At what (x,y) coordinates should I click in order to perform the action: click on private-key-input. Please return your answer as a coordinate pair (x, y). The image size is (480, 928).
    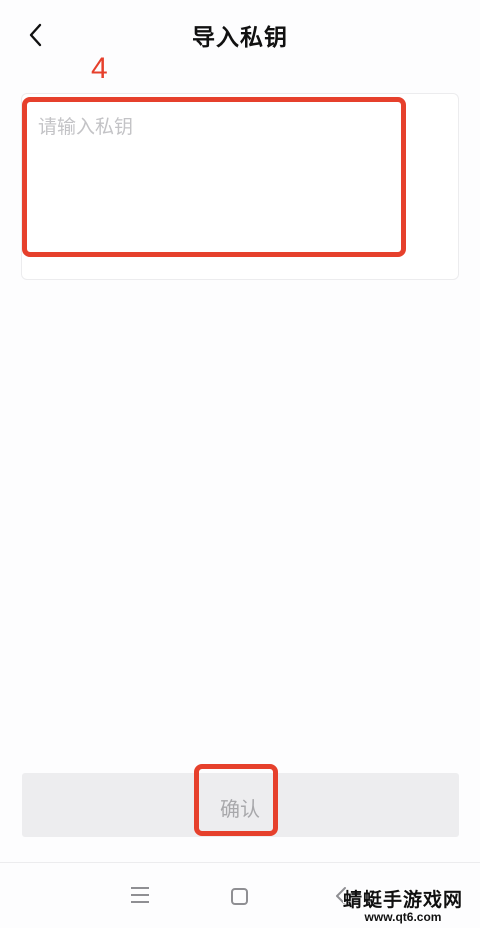
    Looking at the image, I should click on (238, 187).